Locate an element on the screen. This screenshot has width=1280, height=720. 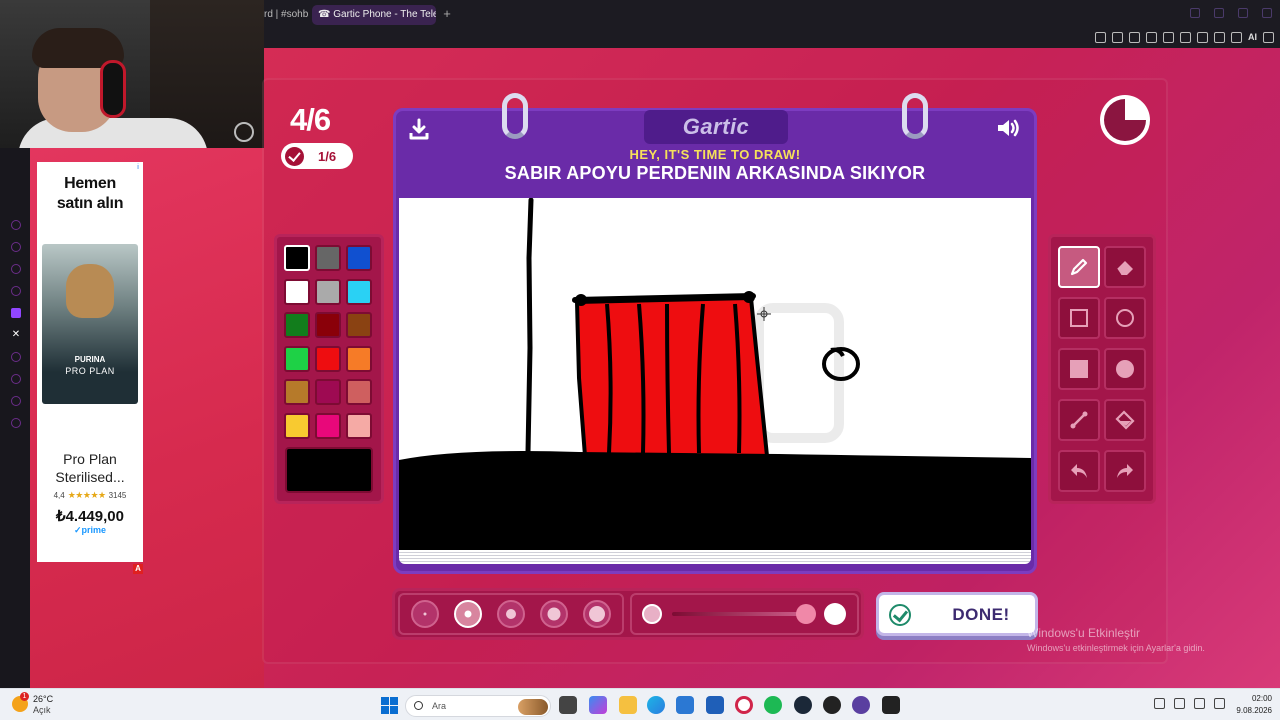
filled-ellipse-tool is located at coordinates (1125, 369).